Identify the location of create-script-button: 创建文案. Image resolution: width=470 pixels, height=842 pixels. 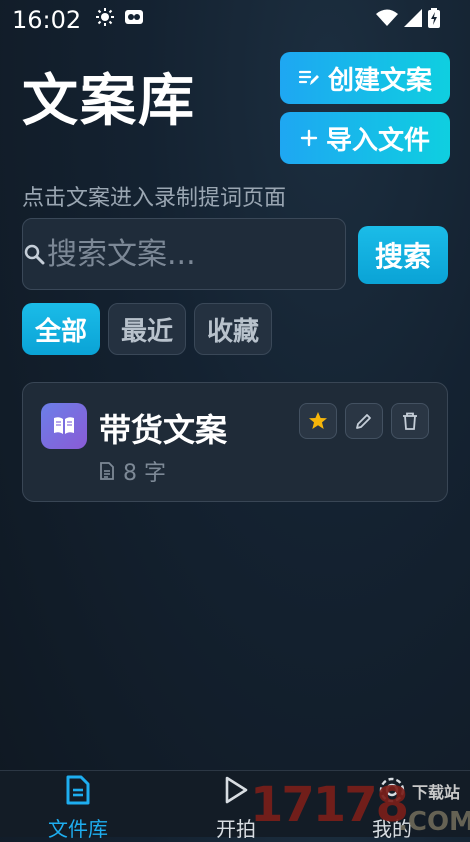
(365, 78).